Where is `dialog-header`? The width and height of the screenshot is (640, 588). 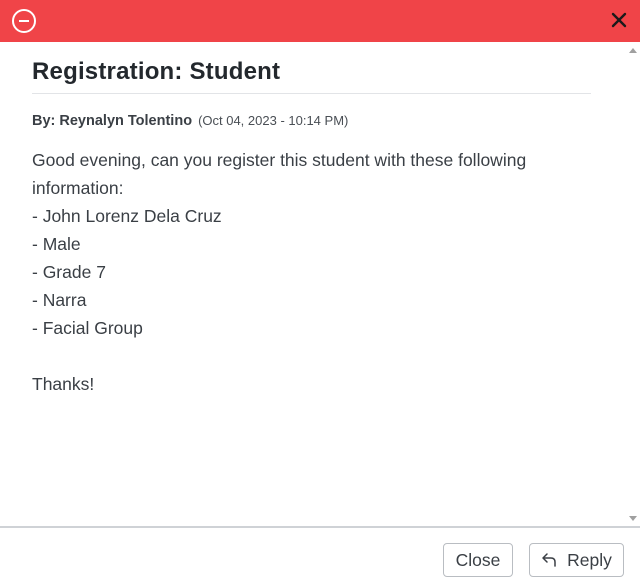 dialog-header is located at coordinates (320, 21).